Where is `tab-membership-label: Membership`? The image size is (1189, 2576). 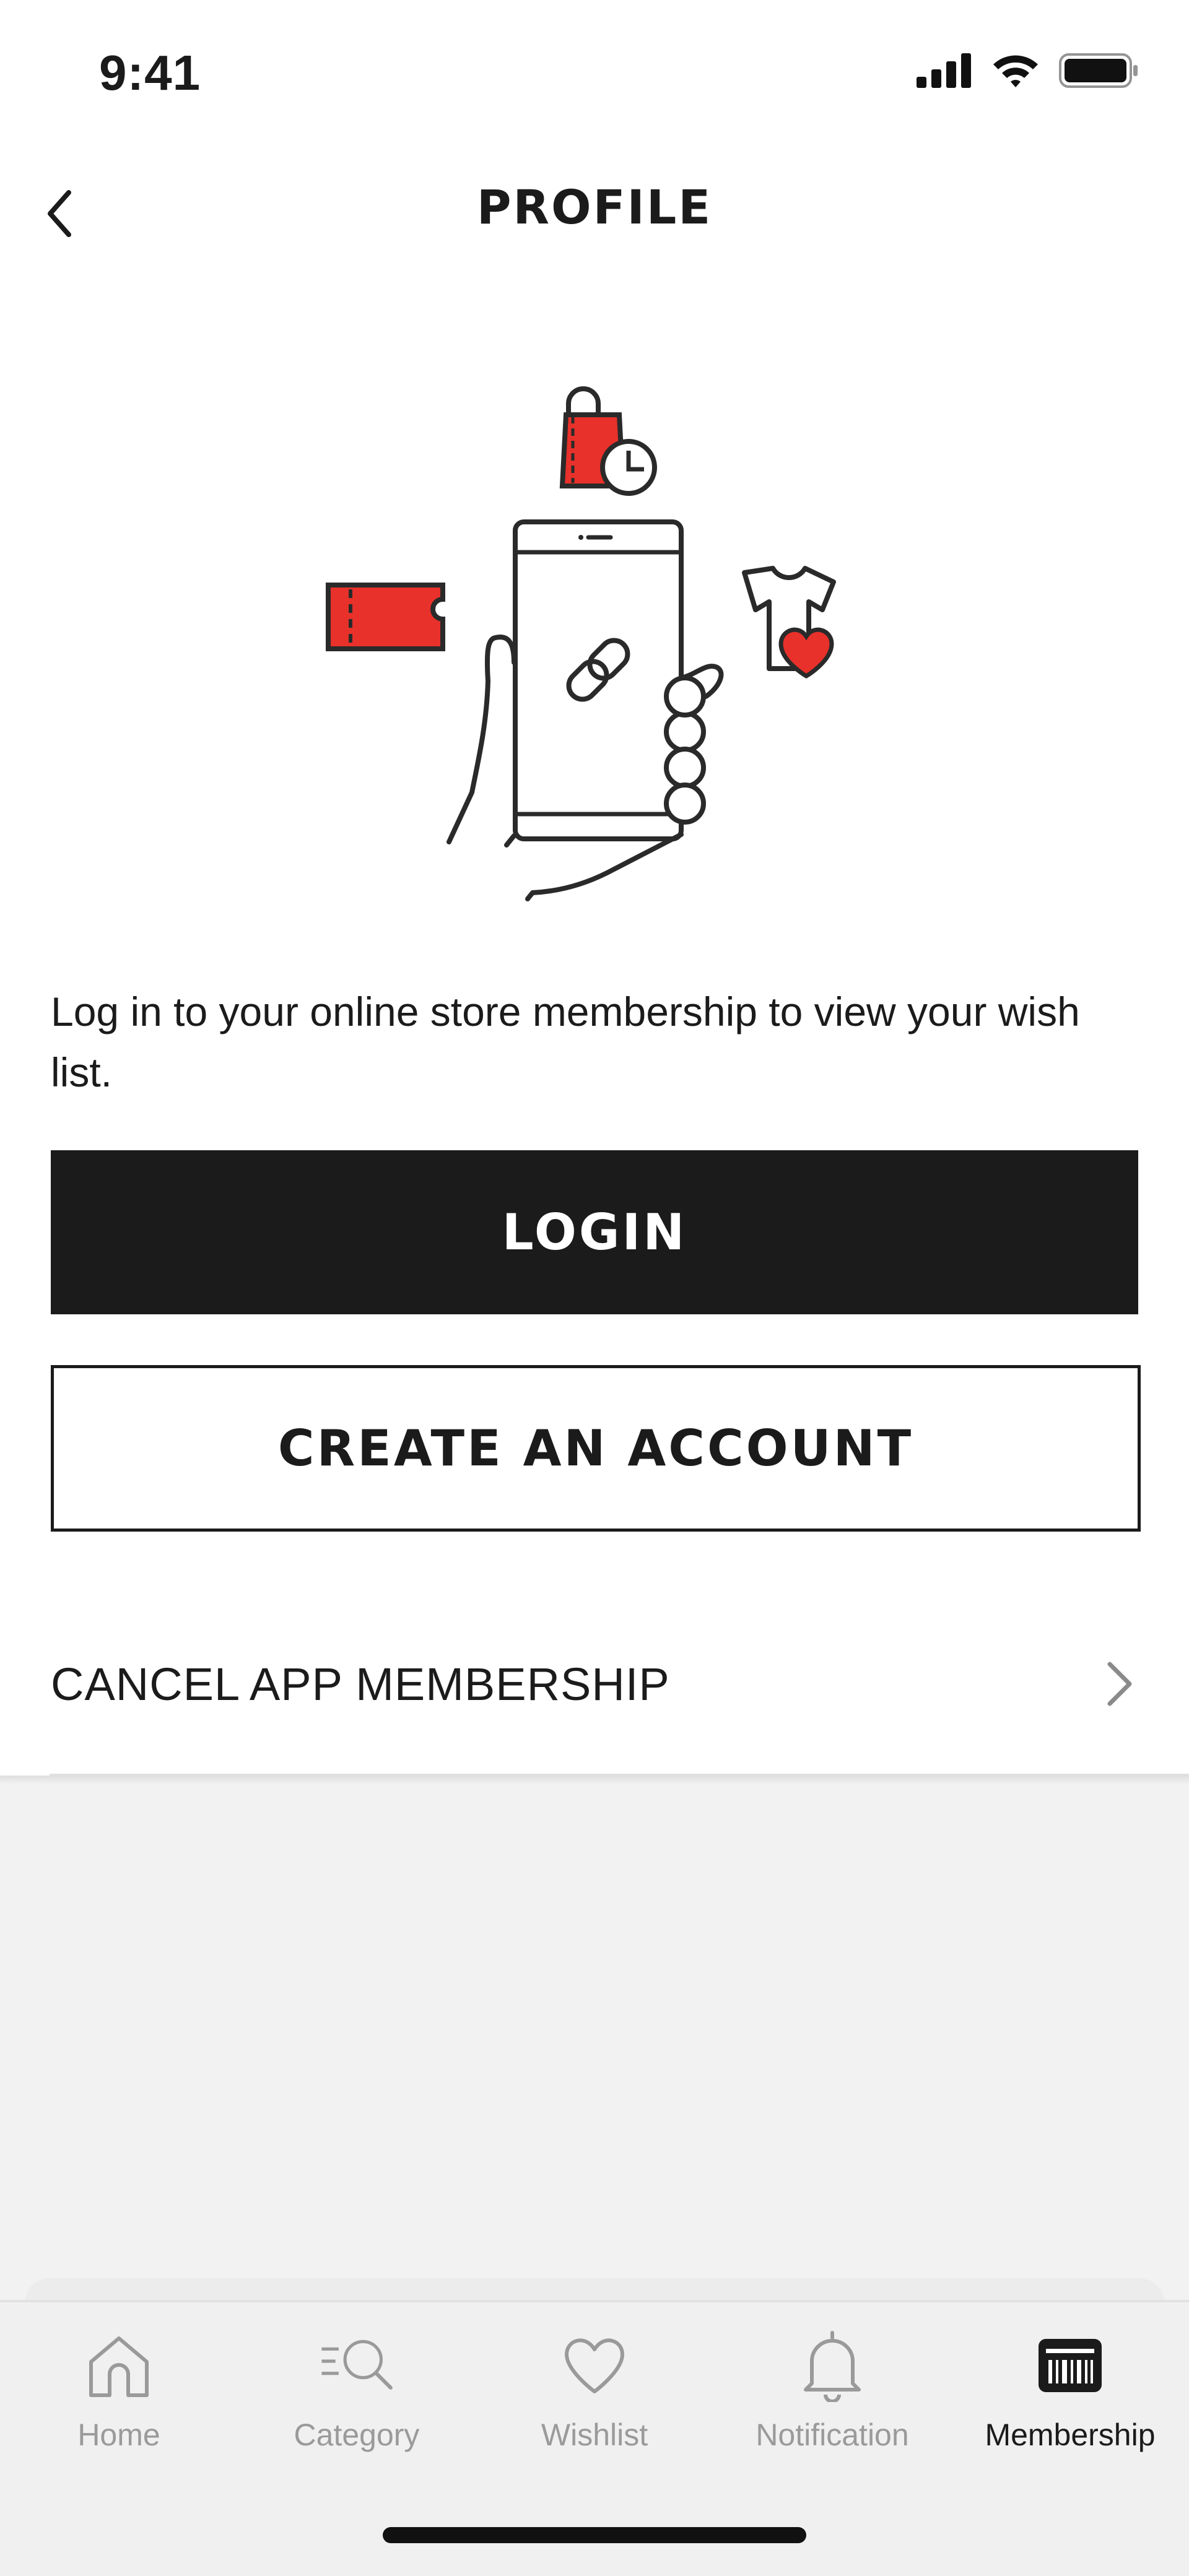
tab-membership-label: Membership is located at coordinates (1070, 2435).